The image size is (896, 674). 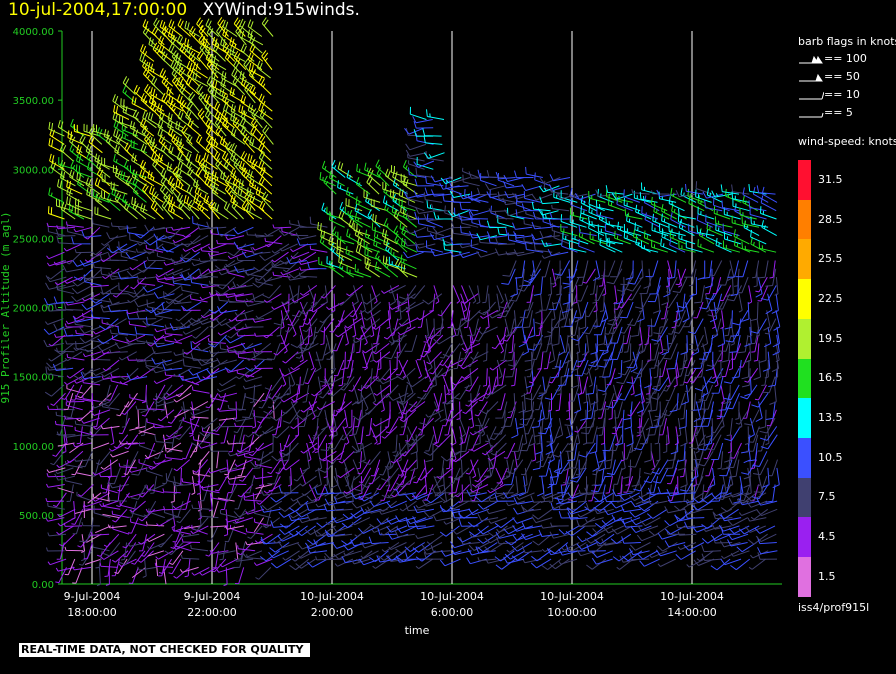 What do you see at coordinates (830, 338) in the screenshot?
I see `speed-label: 19.5` at bounding box center [830, 338].